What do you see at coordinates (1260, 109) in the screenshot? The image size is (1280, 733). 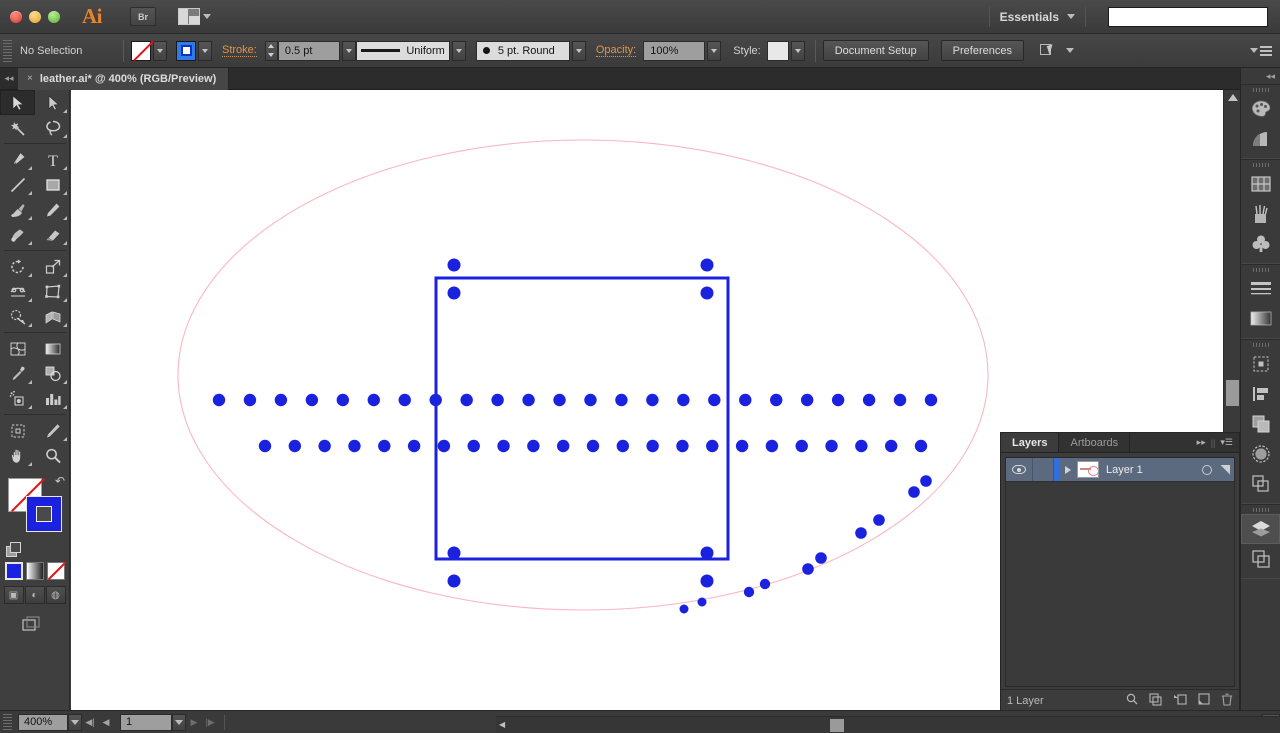 I see `color-panel-icon` at bounding box center [1260, 109].